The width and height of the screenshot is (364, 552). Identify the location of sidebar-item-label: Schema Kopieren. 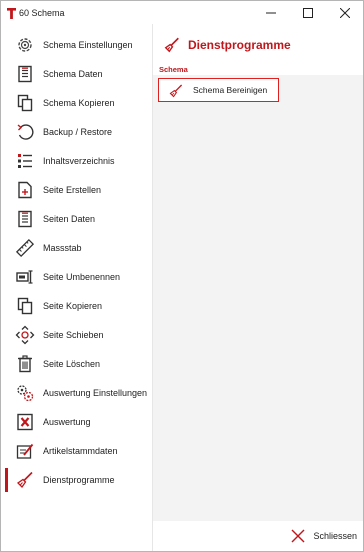
(79, 102).